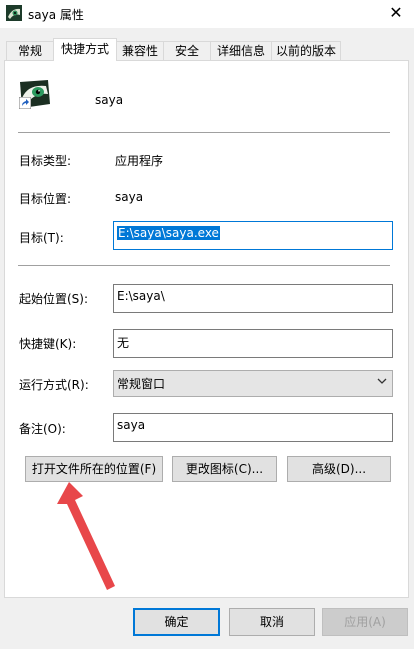 The height and width of the screenshot is (649, 414). Describe the element at coordinates (382, 381) in the screenshot. I see `chevron-down-icon` at that location.